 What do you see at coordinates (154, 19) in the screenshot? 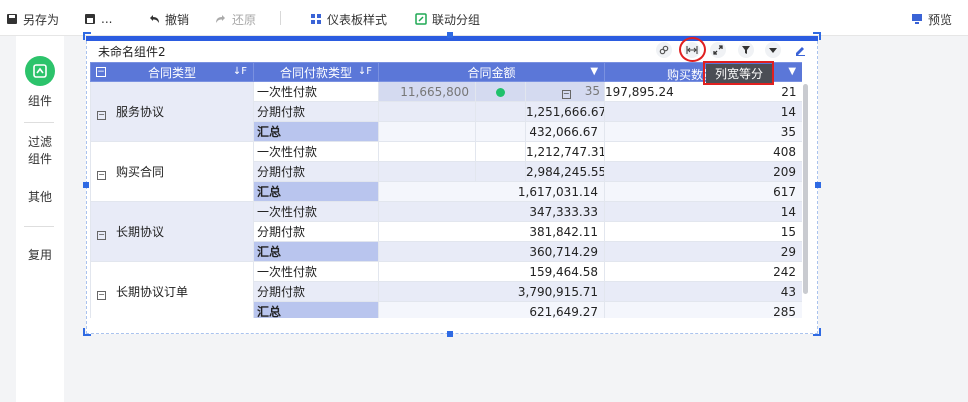
I see `undo-icon` at bounding box center [154, 19].